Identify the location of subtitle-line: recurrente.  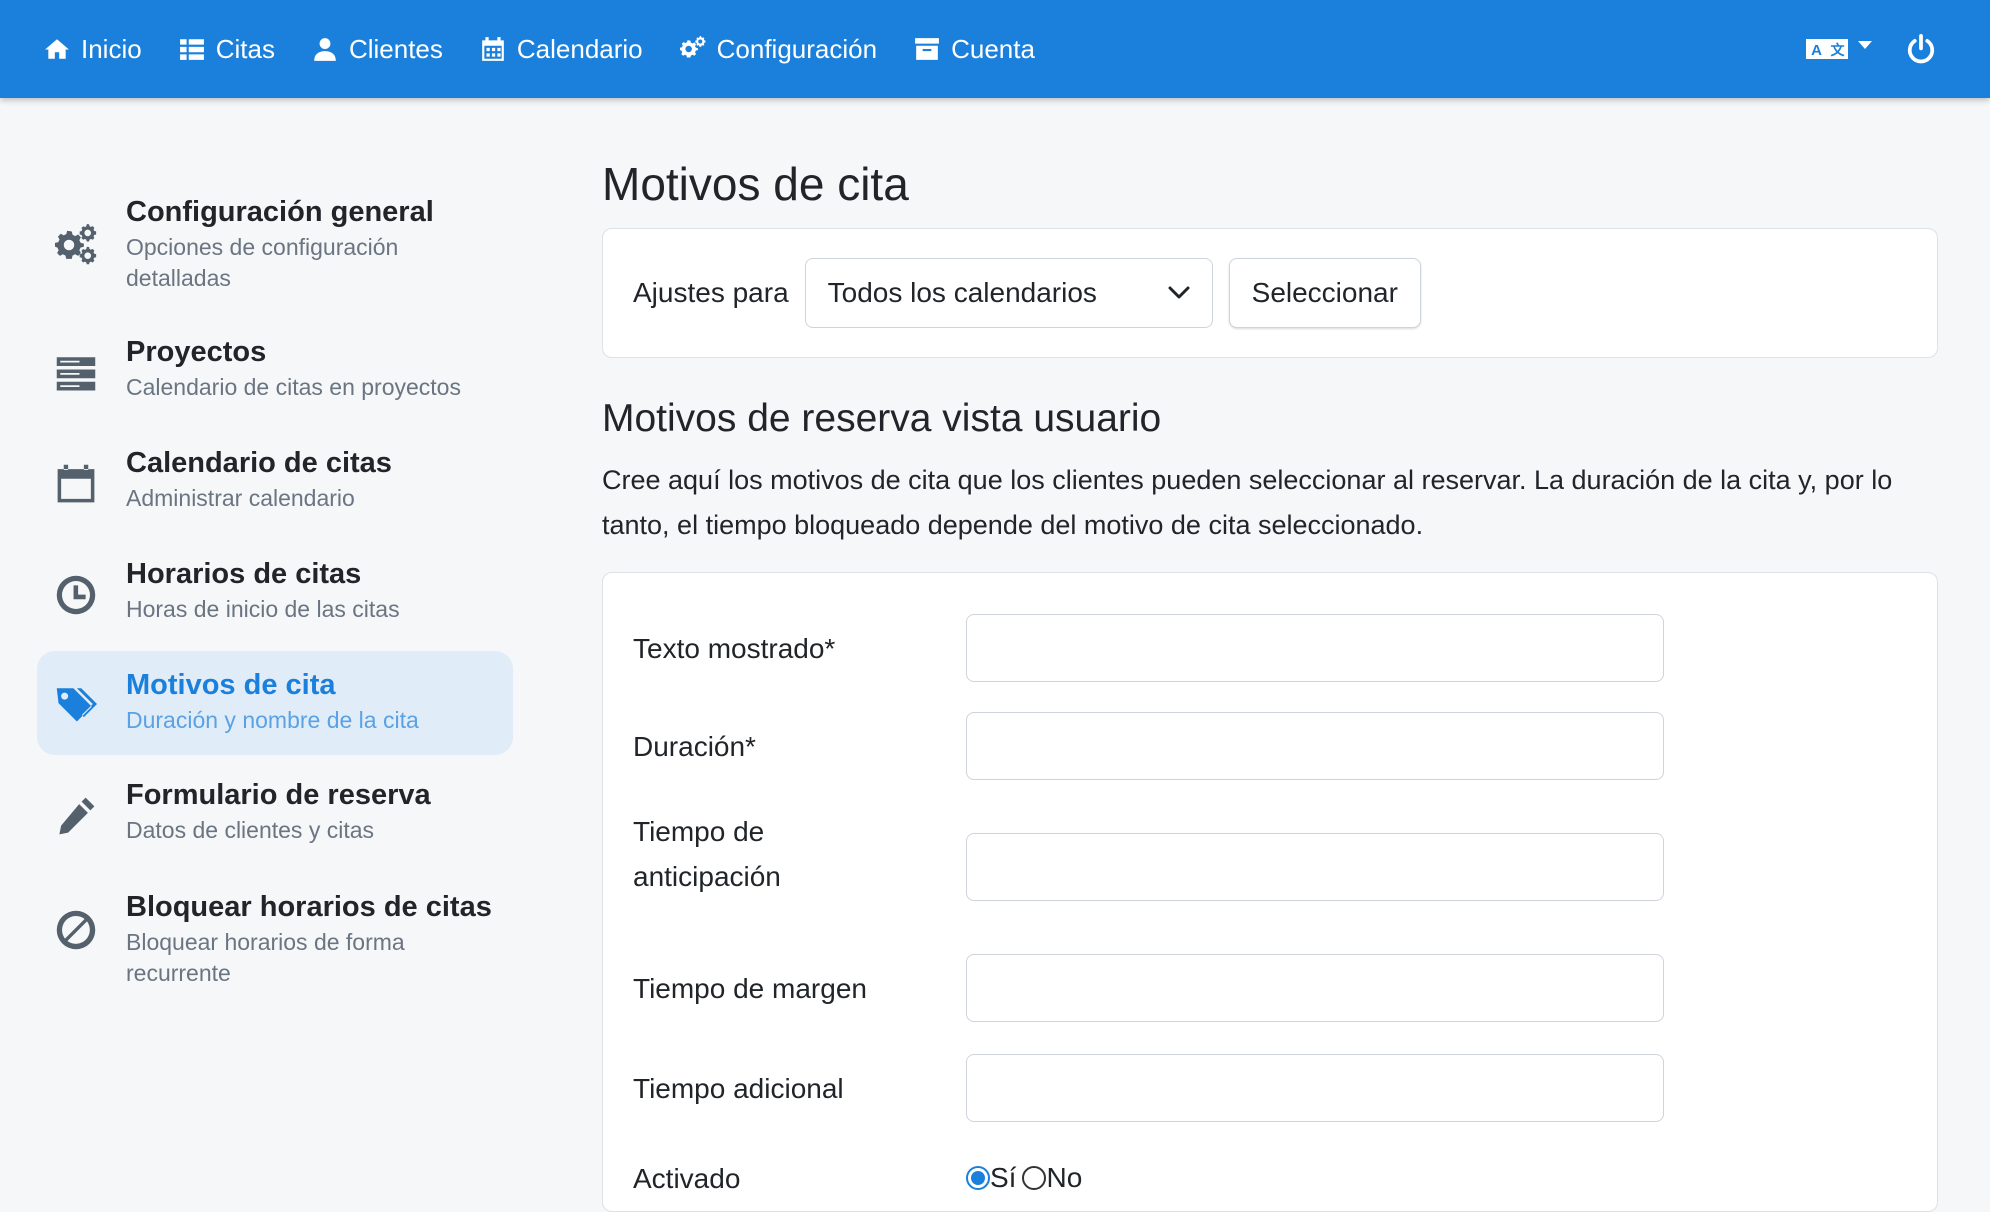
(178, 973).